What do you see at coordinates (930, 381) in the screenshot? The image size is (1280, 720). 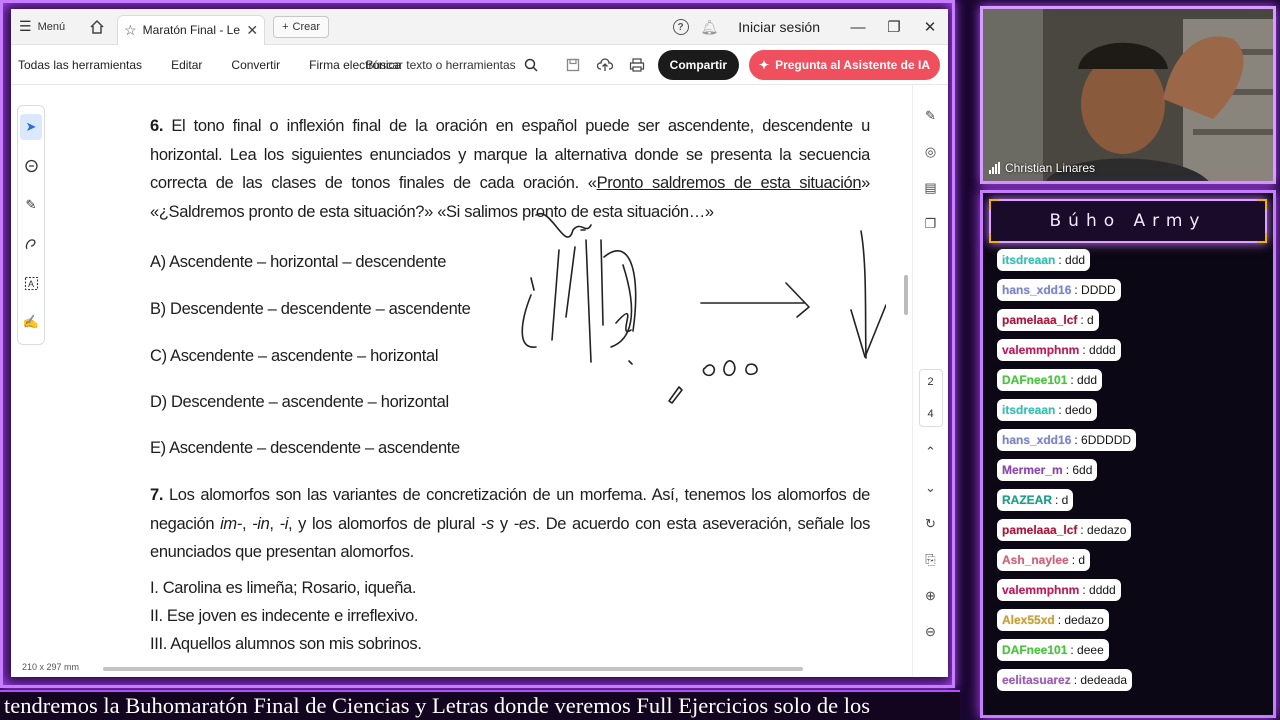 I see `right-rail: ✎ ◎ ▤ ❐ 2 4 ⌃ ⌄ ↻ ⎘ ⊕ ⊖` at bounding box center [930, 381].